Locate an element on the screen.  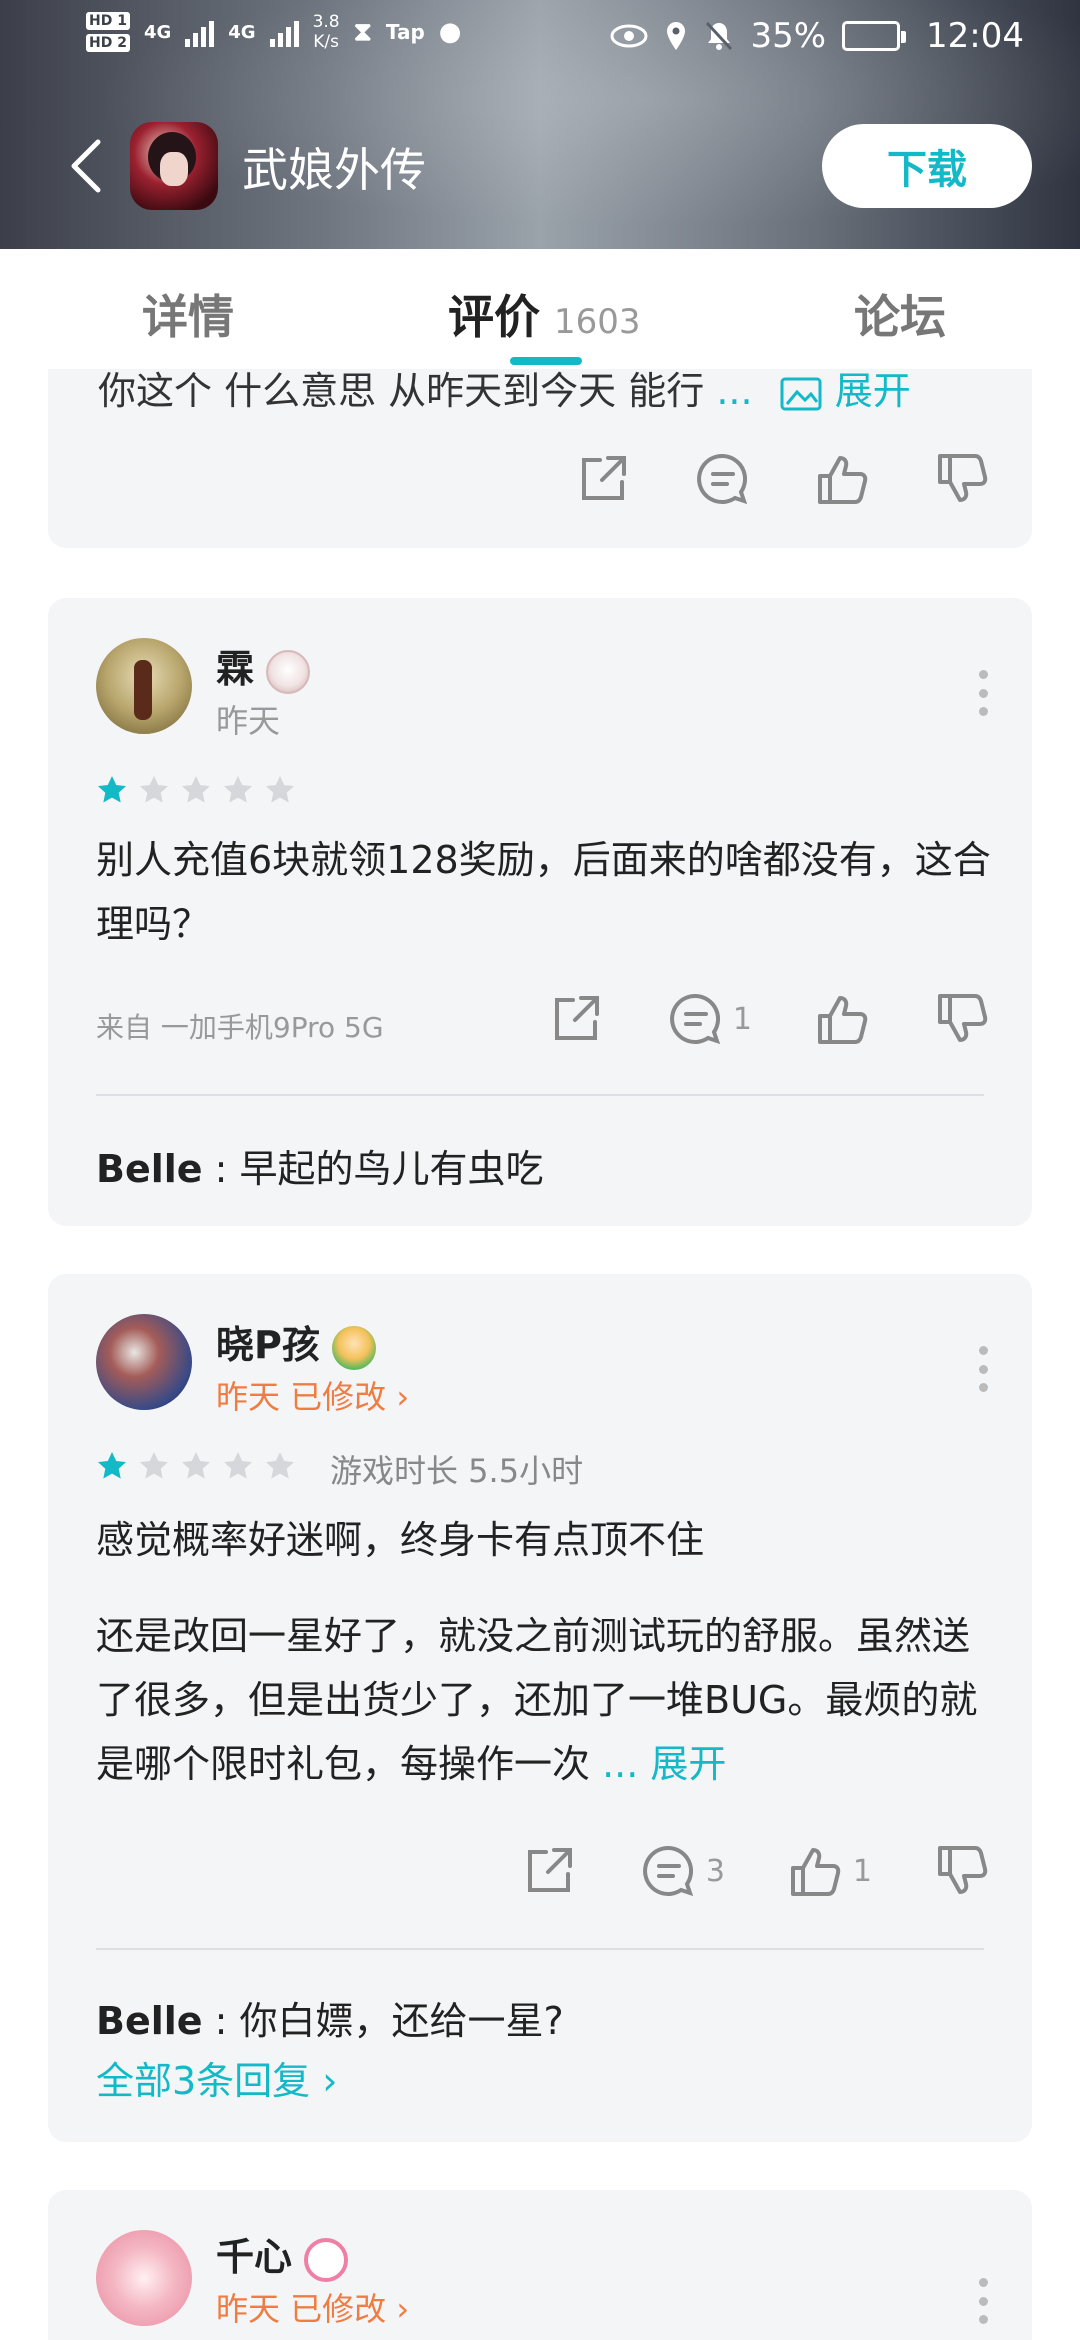
comment-count: 1 is located at coordinates (742, 1019).